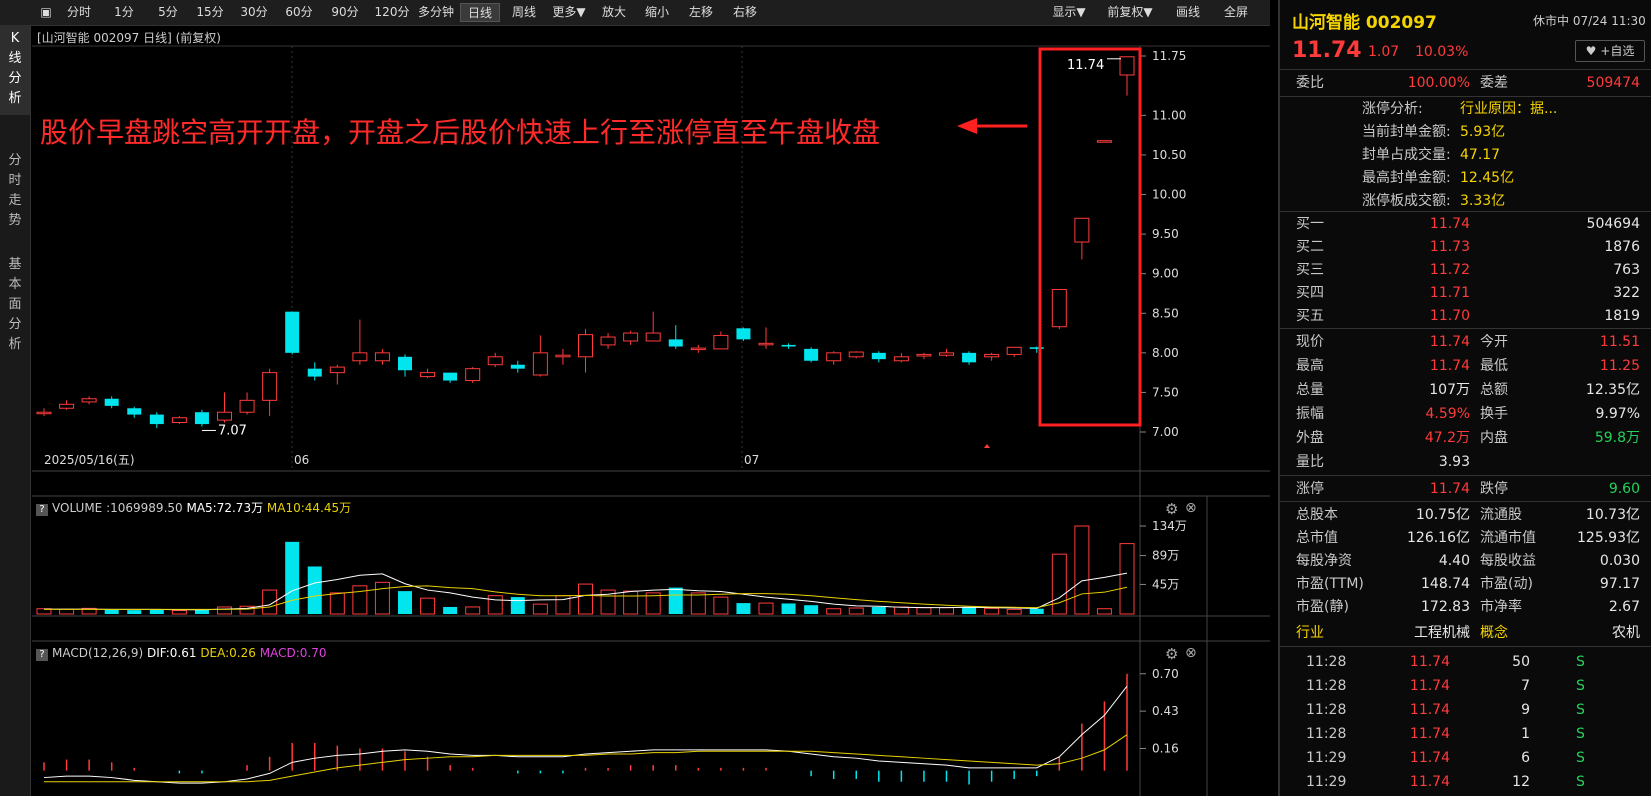 This screenshot has width=1651, height=796. I want to click on toolbar-right-btn-0: 显示▼, so click(1069, 12).